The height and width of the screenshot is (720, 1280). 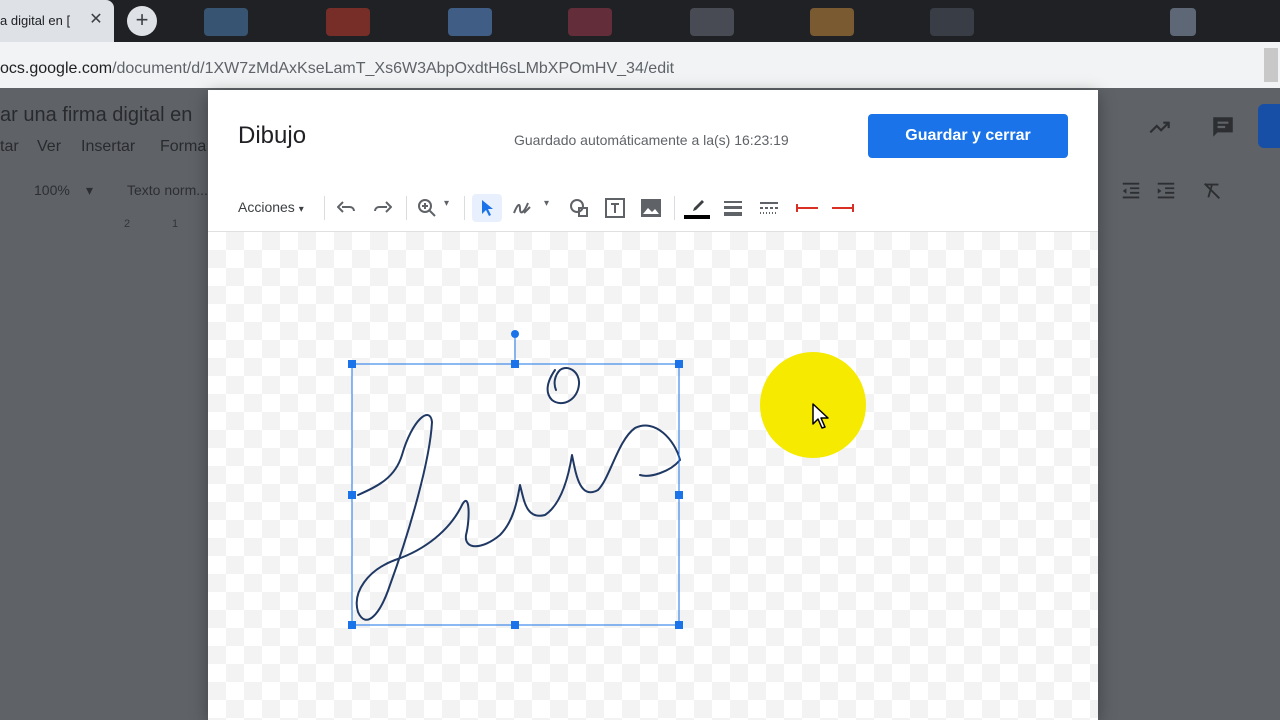 What do you see at coordinates (382, 208) in the screenshot?
I see `redo-icon` at bounding box center [382, 208].